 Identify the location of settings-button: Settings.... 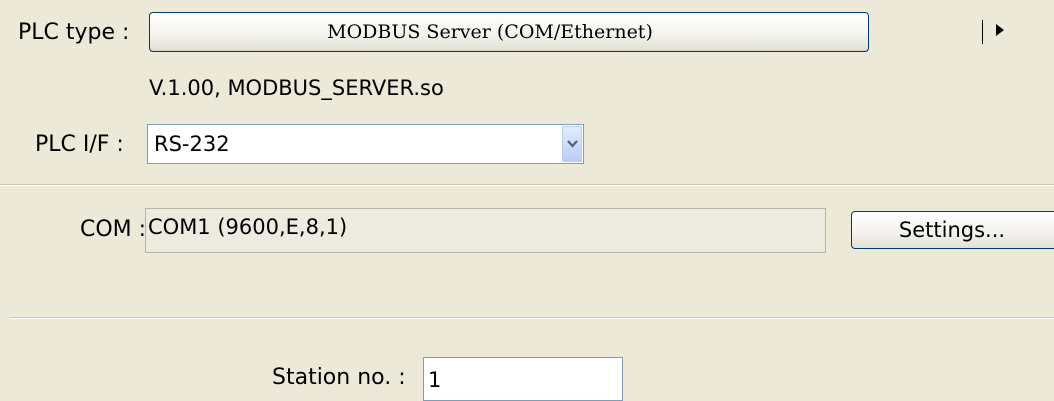
(952, 230).